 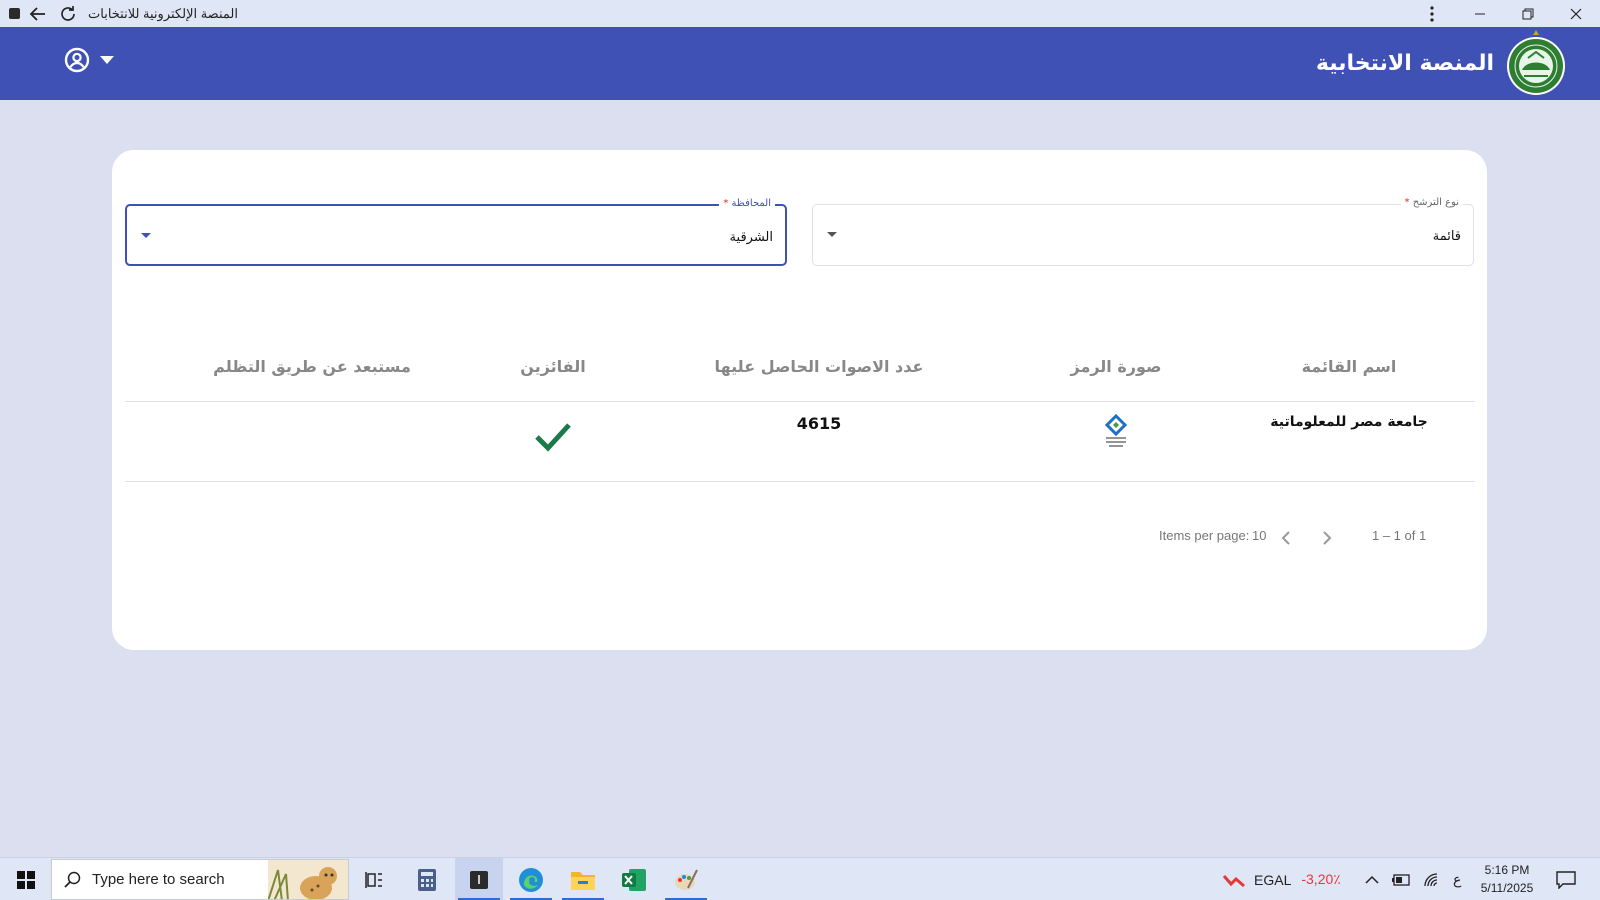 I want to click on notifications-button, so click(x=1566, y=879).